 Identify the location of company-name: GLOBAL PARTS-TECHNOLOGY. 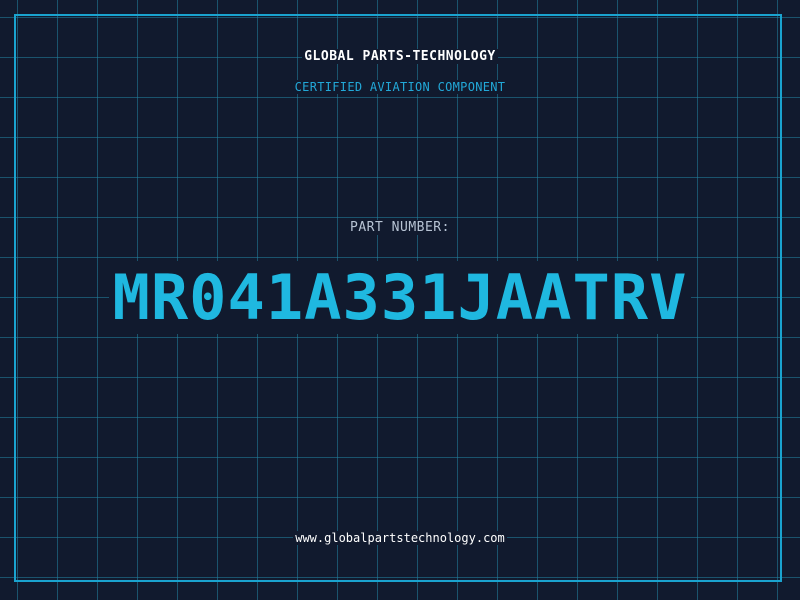
(400, 56).